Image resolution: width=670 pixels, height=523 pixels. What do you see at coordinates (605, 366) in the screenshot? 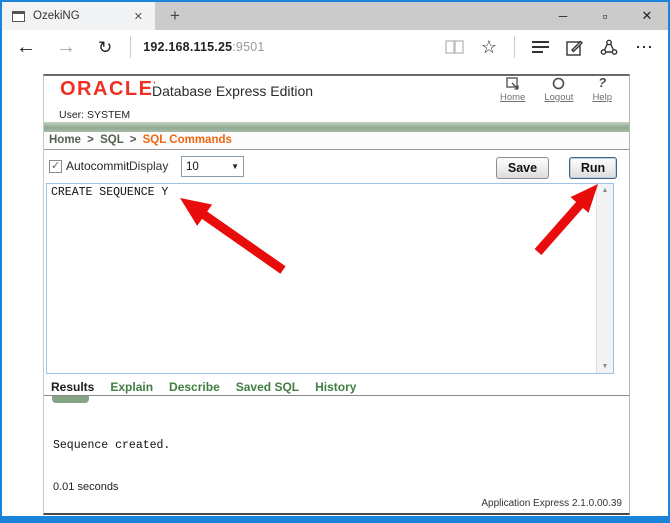
I see `scroll-down-icon: ▼` at bounding box center [605, 366].